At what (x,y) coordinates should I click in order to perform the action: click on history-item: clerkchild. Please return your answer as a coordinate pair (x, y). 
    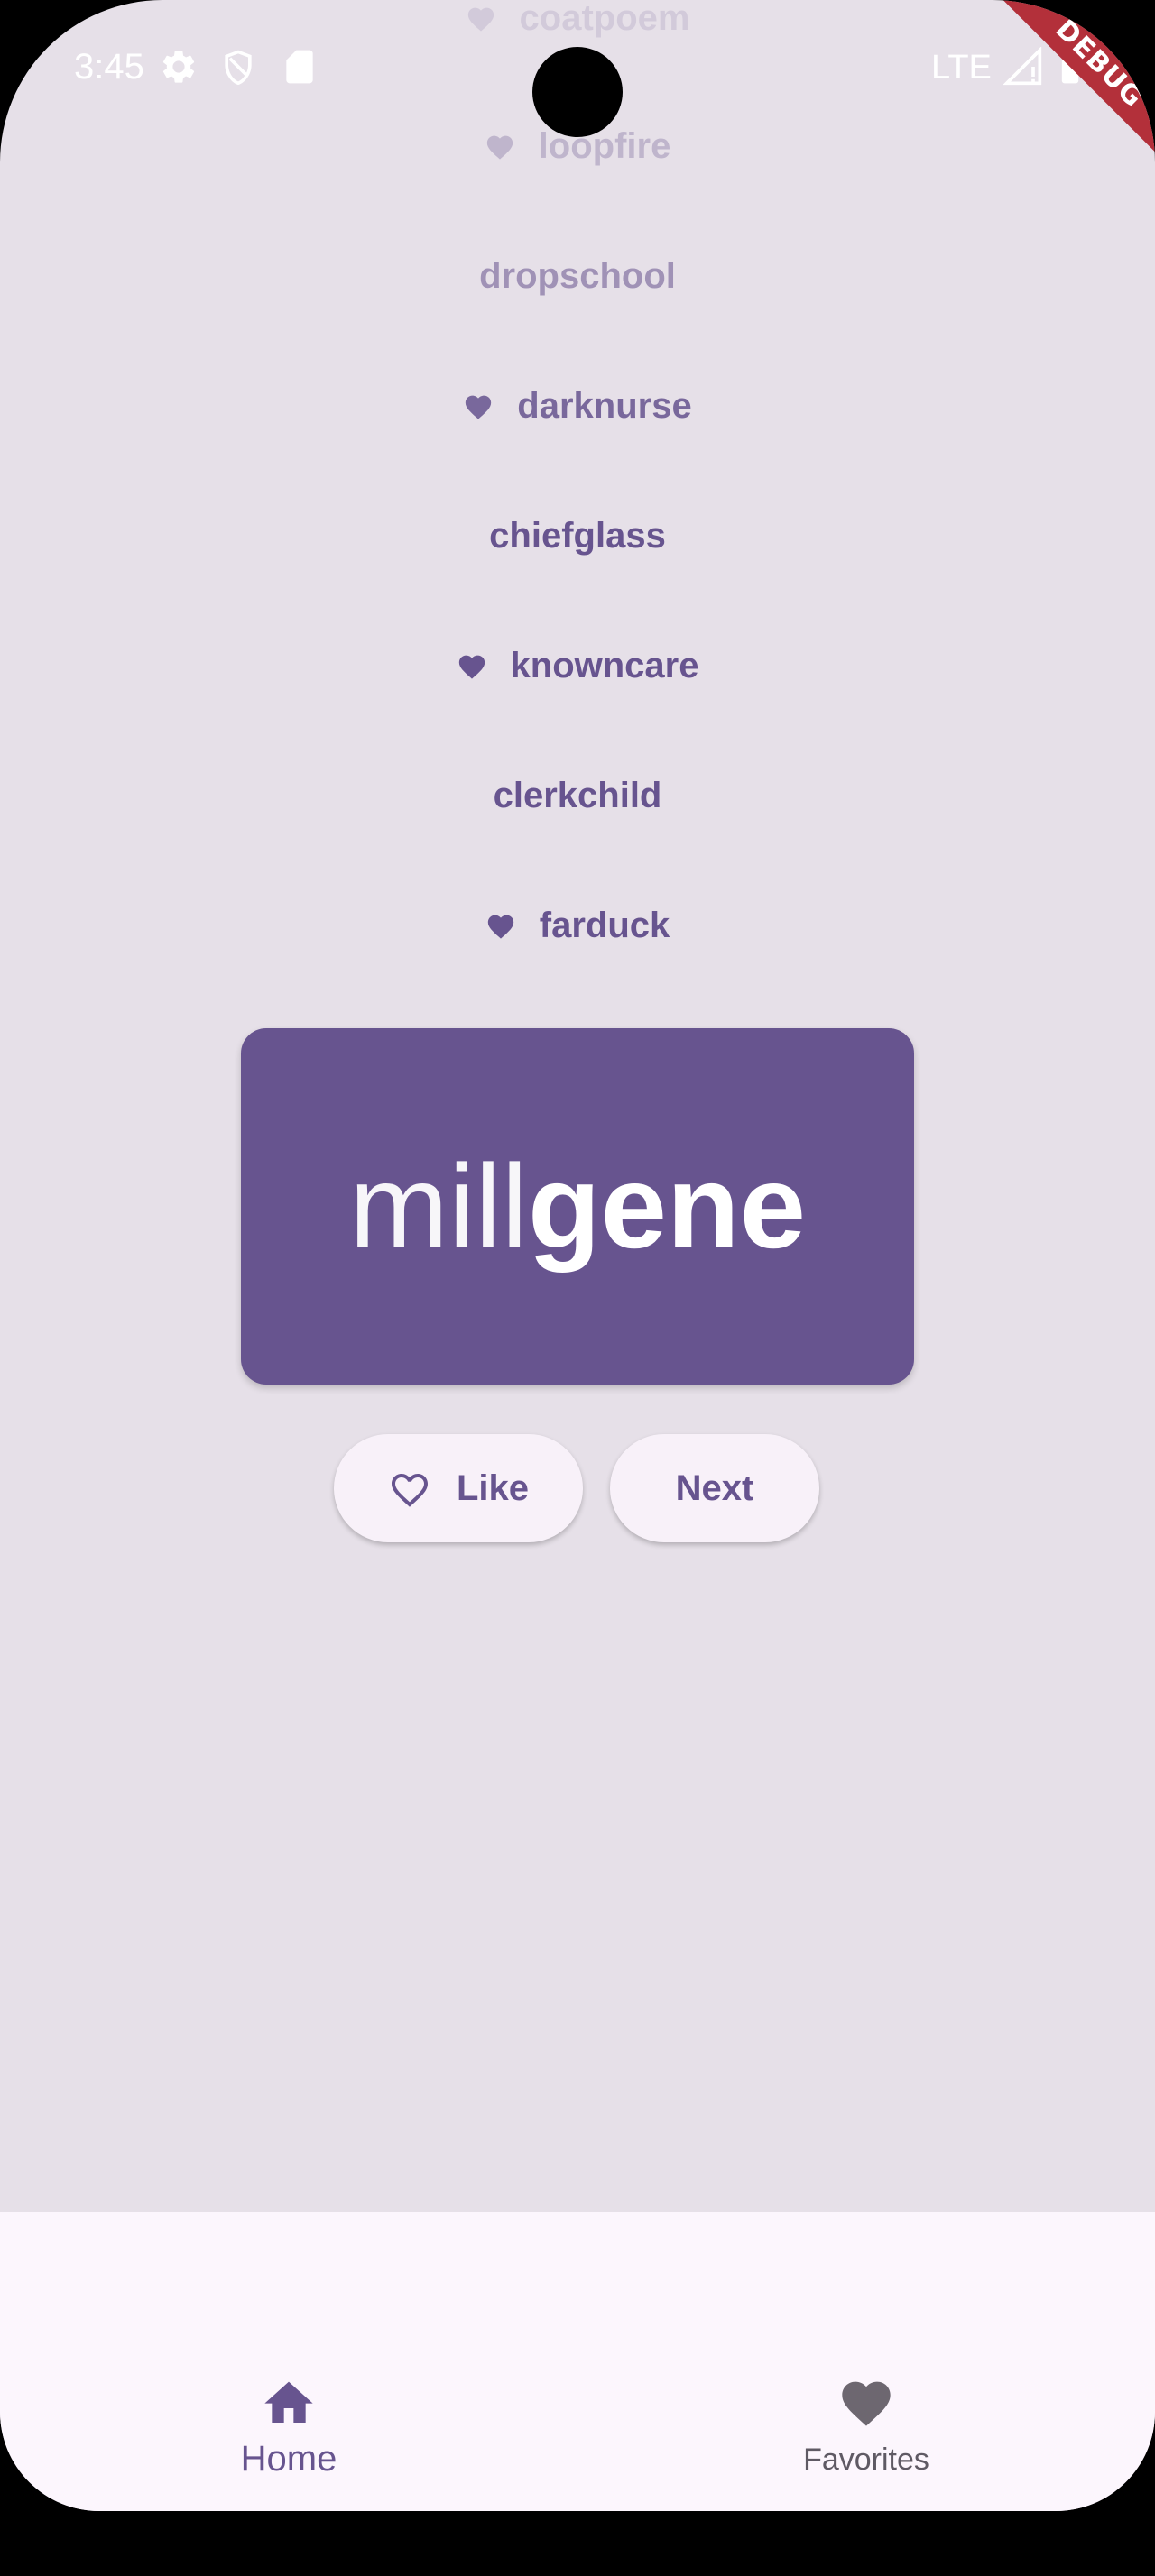
    Looking at the image, I should click on (577, 795).